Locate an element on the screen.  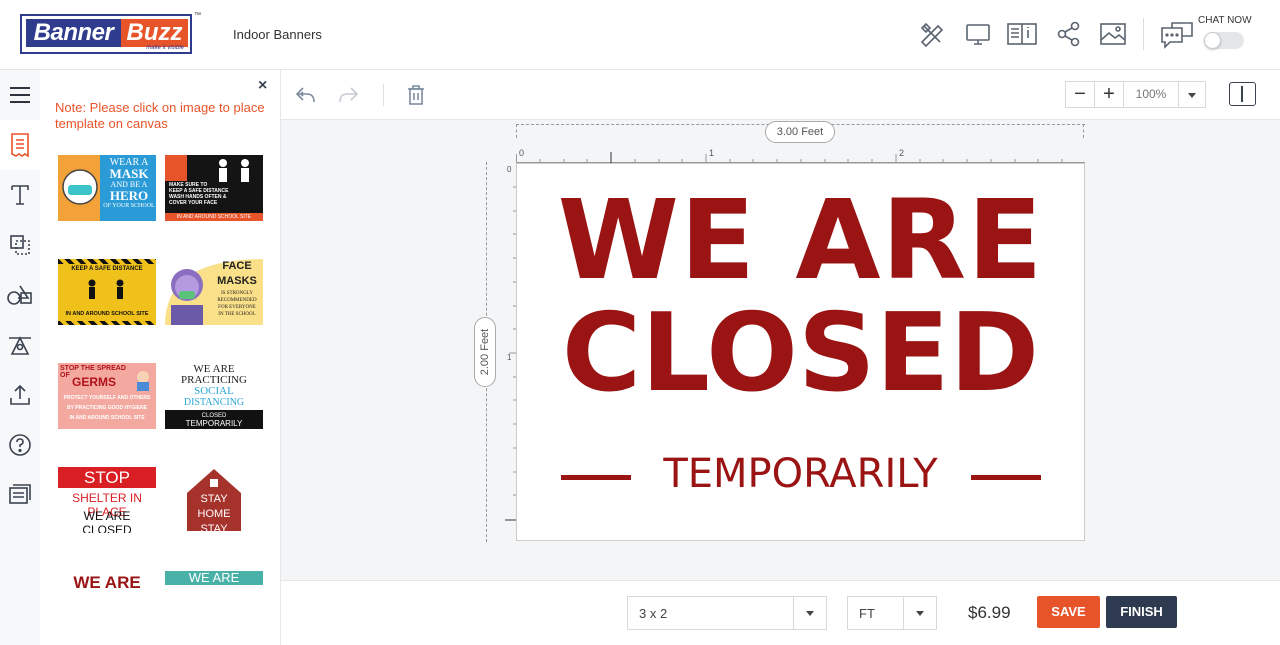
height-dimension-label: 2.00 Feet is located at coordinates (485, 352).